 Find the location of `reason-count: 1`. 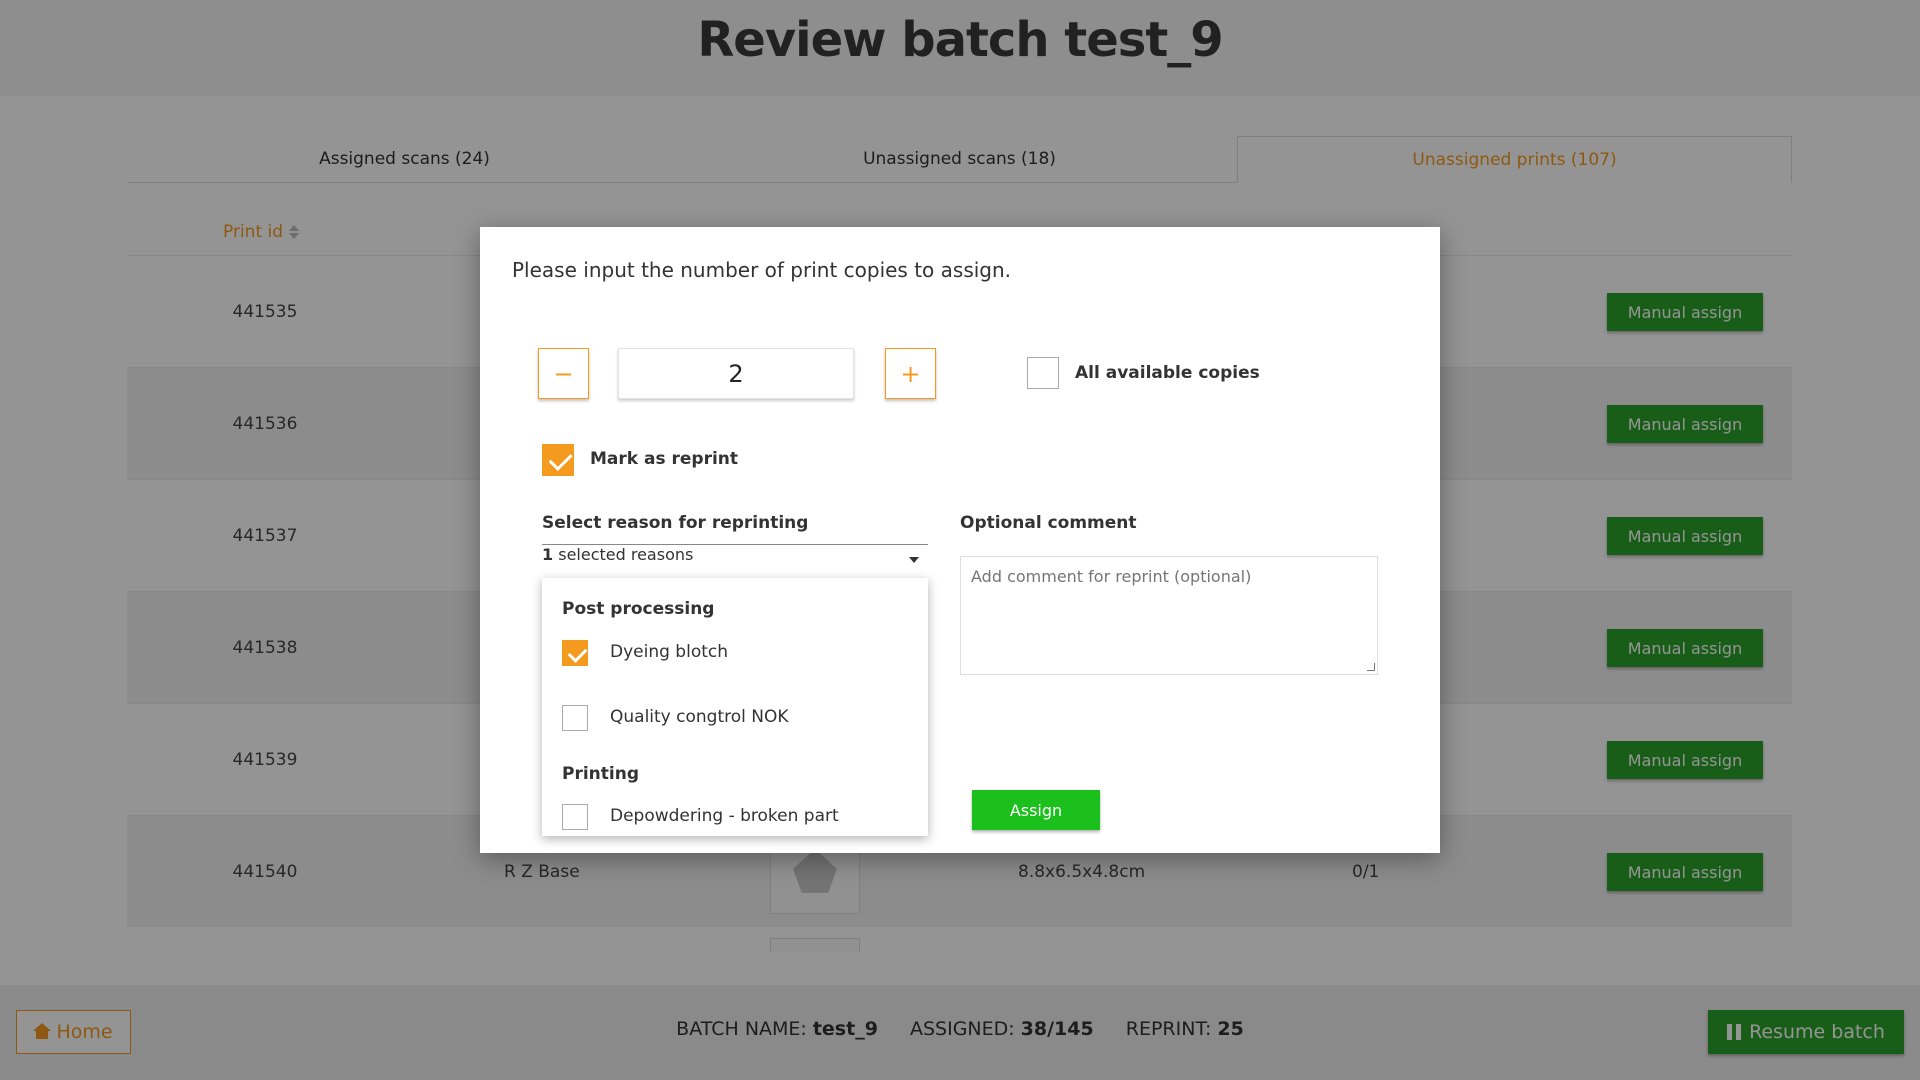

reason-count: 1 is located at coordinates (548, 554).